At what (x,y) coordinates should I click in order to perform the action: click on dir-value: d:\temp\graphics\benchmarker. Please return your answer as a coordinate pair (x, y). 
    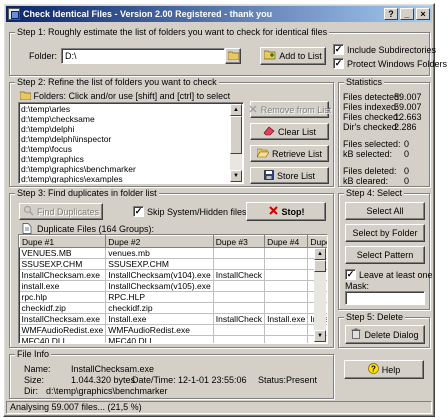
    Looking at the image, I should click on (107, 391).